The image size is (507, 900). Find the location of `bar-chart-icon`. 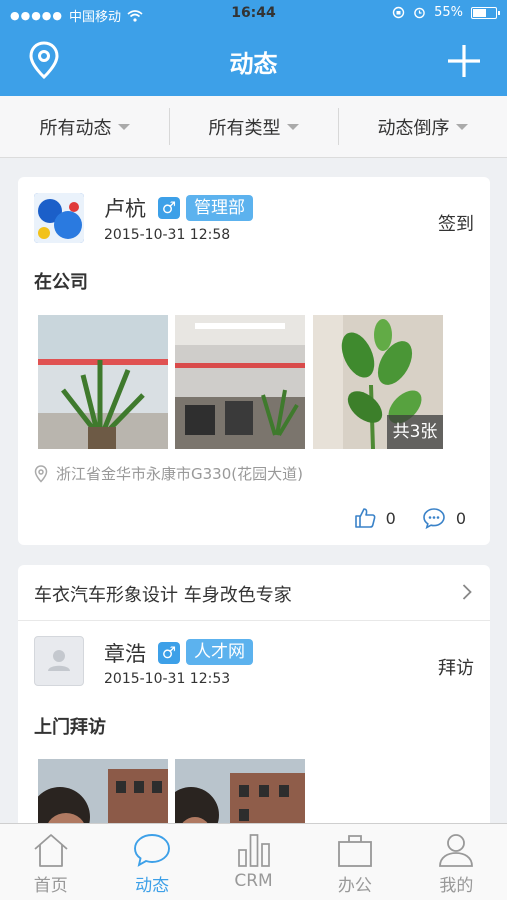

bar-chart-icon is located at coordinates (253, 850).